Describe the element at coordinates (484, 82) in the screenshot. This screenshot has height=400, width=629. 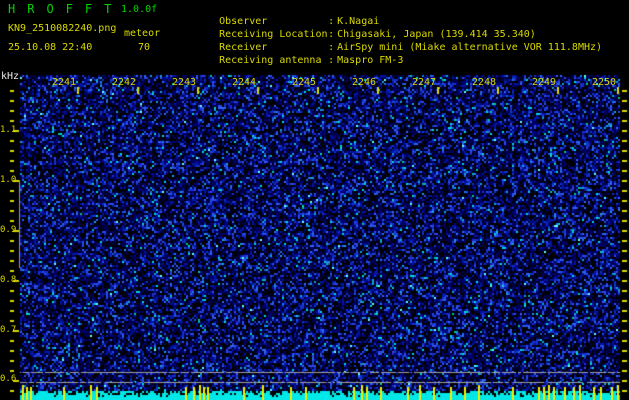
I see `x-tick-label: 2248` at that location.